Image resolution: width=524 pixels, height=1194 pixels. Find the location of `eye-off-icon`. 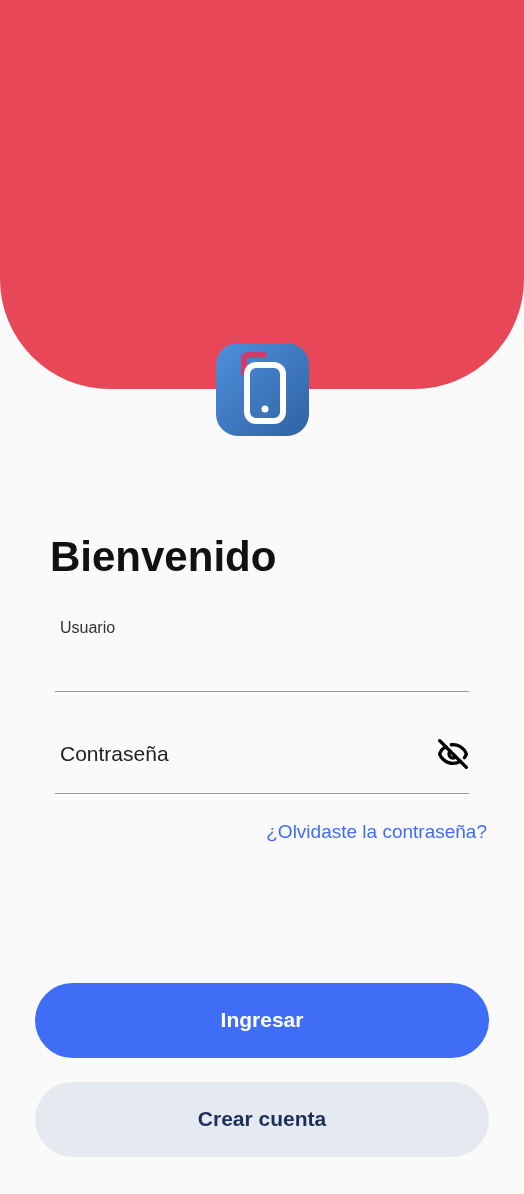

eye-off-icon is located at coordinates (453, 753).